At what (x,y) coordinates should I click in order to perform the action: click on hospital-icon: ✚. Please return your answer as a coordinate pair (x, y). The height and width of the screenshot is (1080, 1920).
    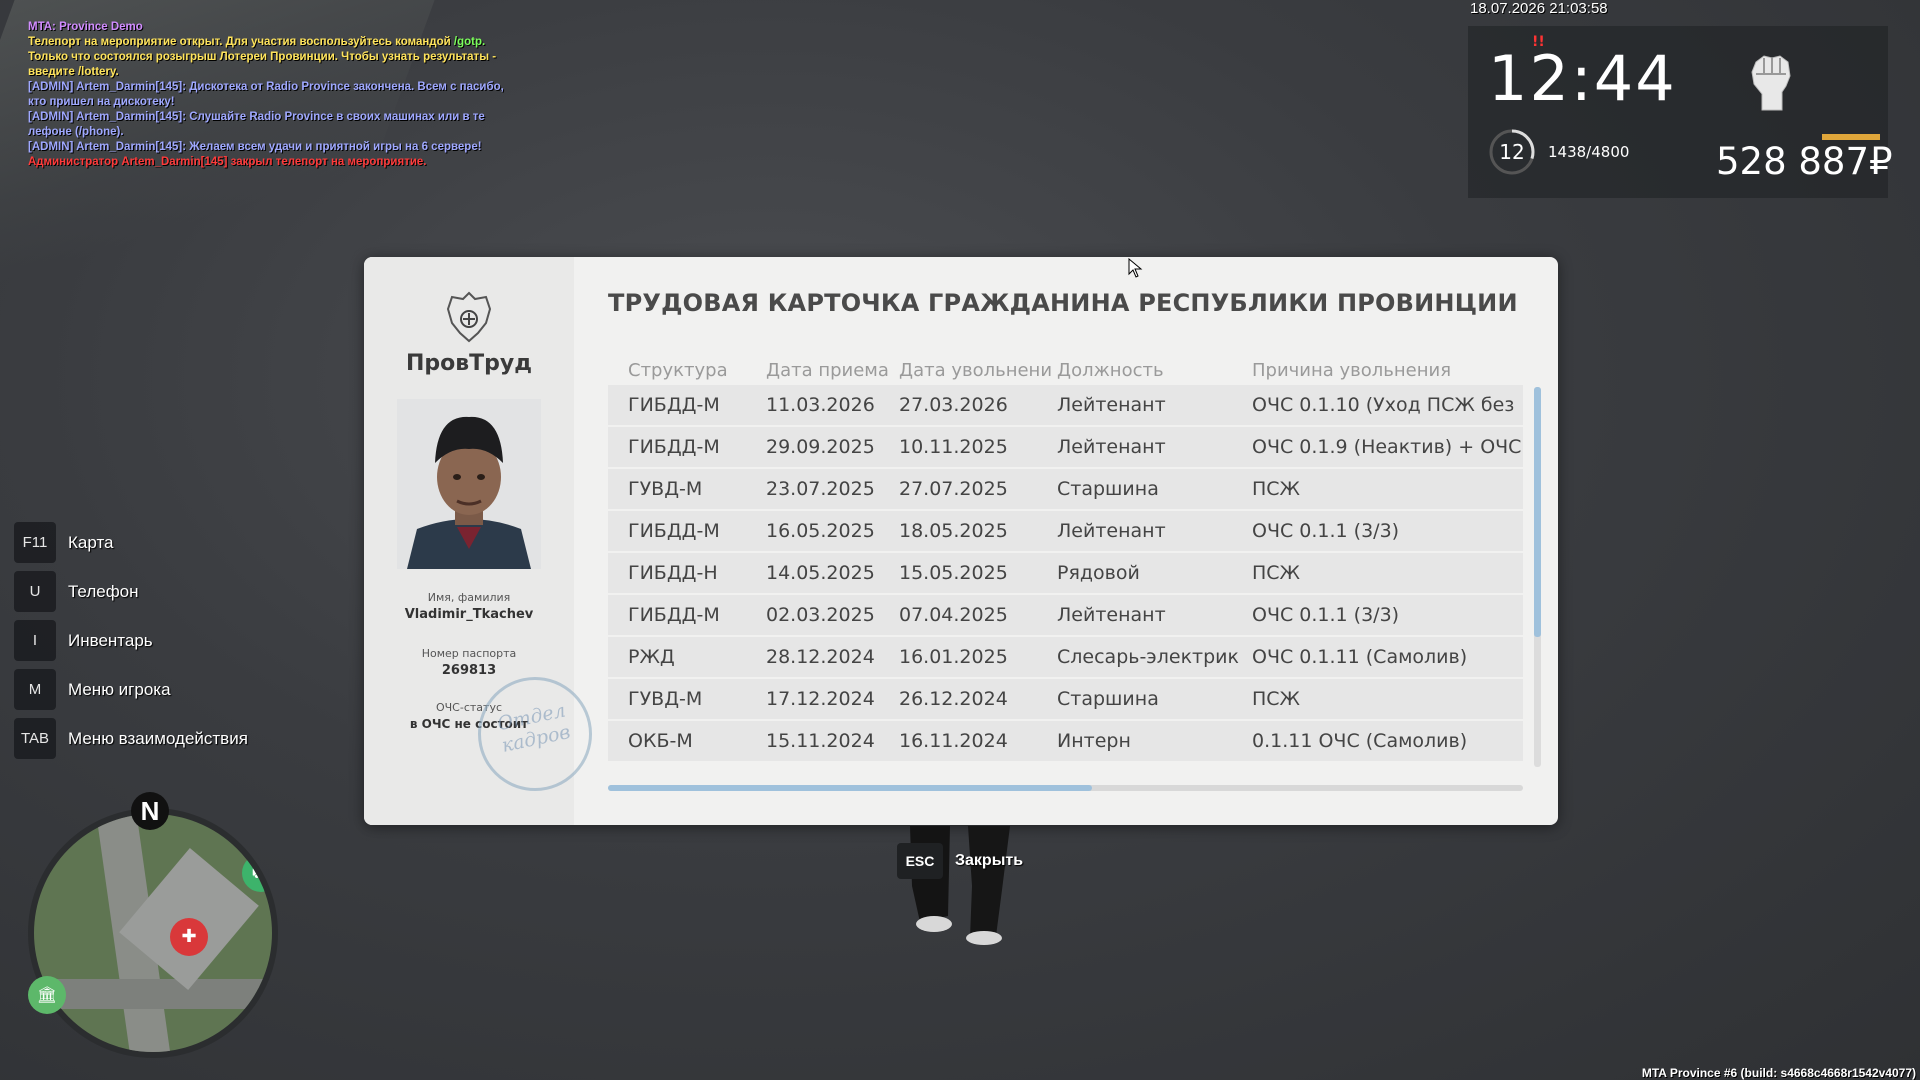
    Looking at the image, I should click on (189, 937).